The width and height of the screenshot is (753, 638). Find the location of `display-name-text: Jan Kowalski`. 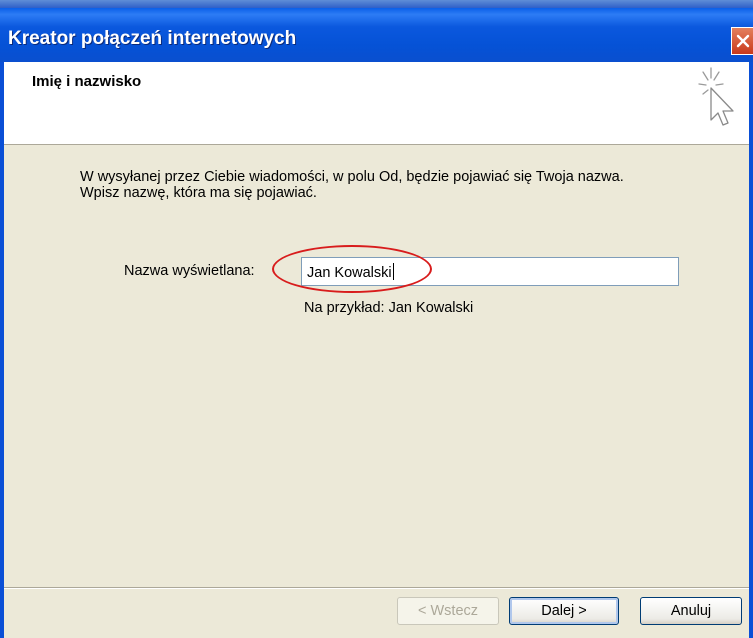

display-name-text: Jan Kowalski is located at coordinates (349, 273).